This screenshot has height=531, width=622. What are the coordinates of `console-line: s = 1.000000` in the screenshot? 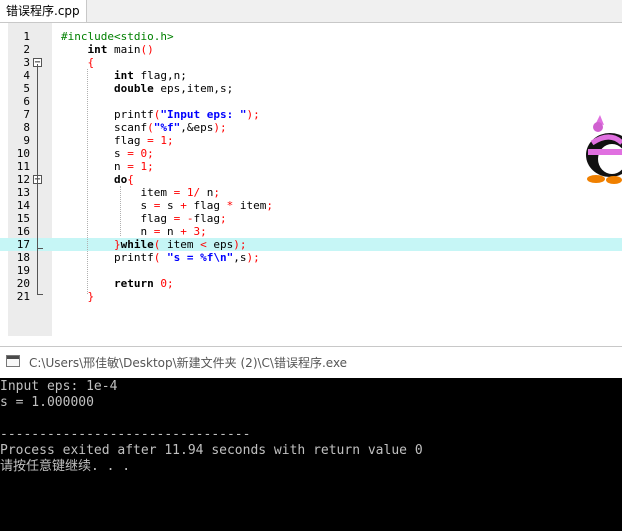 It's located at (47, 402).